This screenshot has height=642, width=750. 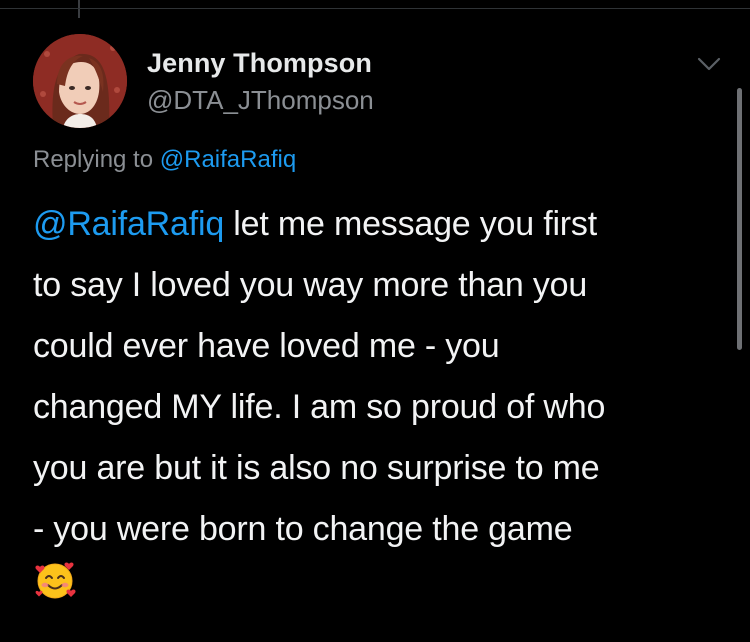 What do you see at coordinates (316, 468) in the screenshot?
I see `tweet-text-line: you are but it is also no surprise to me` at bounding box center [316, 468].